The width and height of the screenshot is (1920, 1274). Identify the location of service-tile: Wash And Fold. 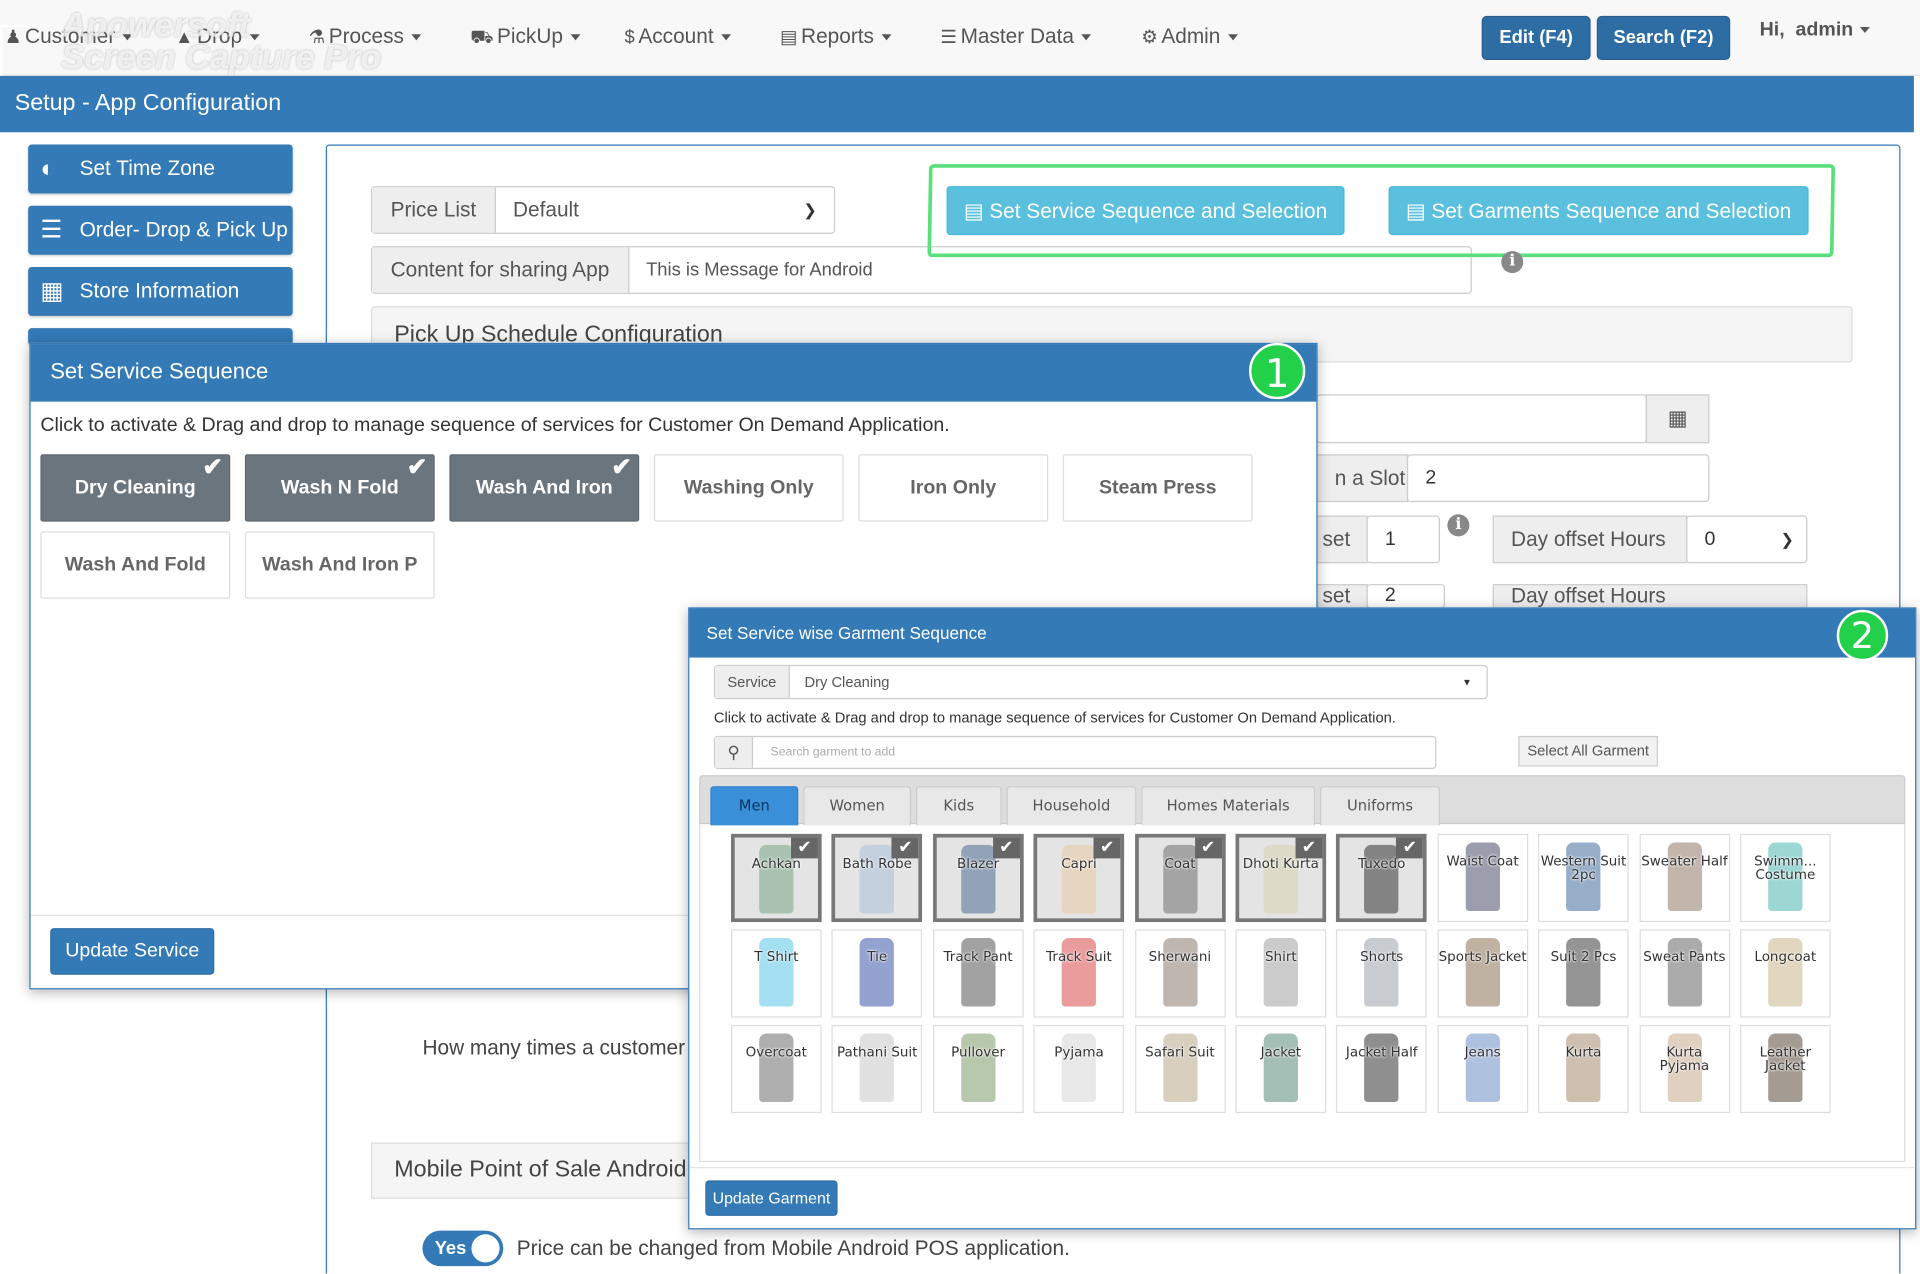
(135, 565).